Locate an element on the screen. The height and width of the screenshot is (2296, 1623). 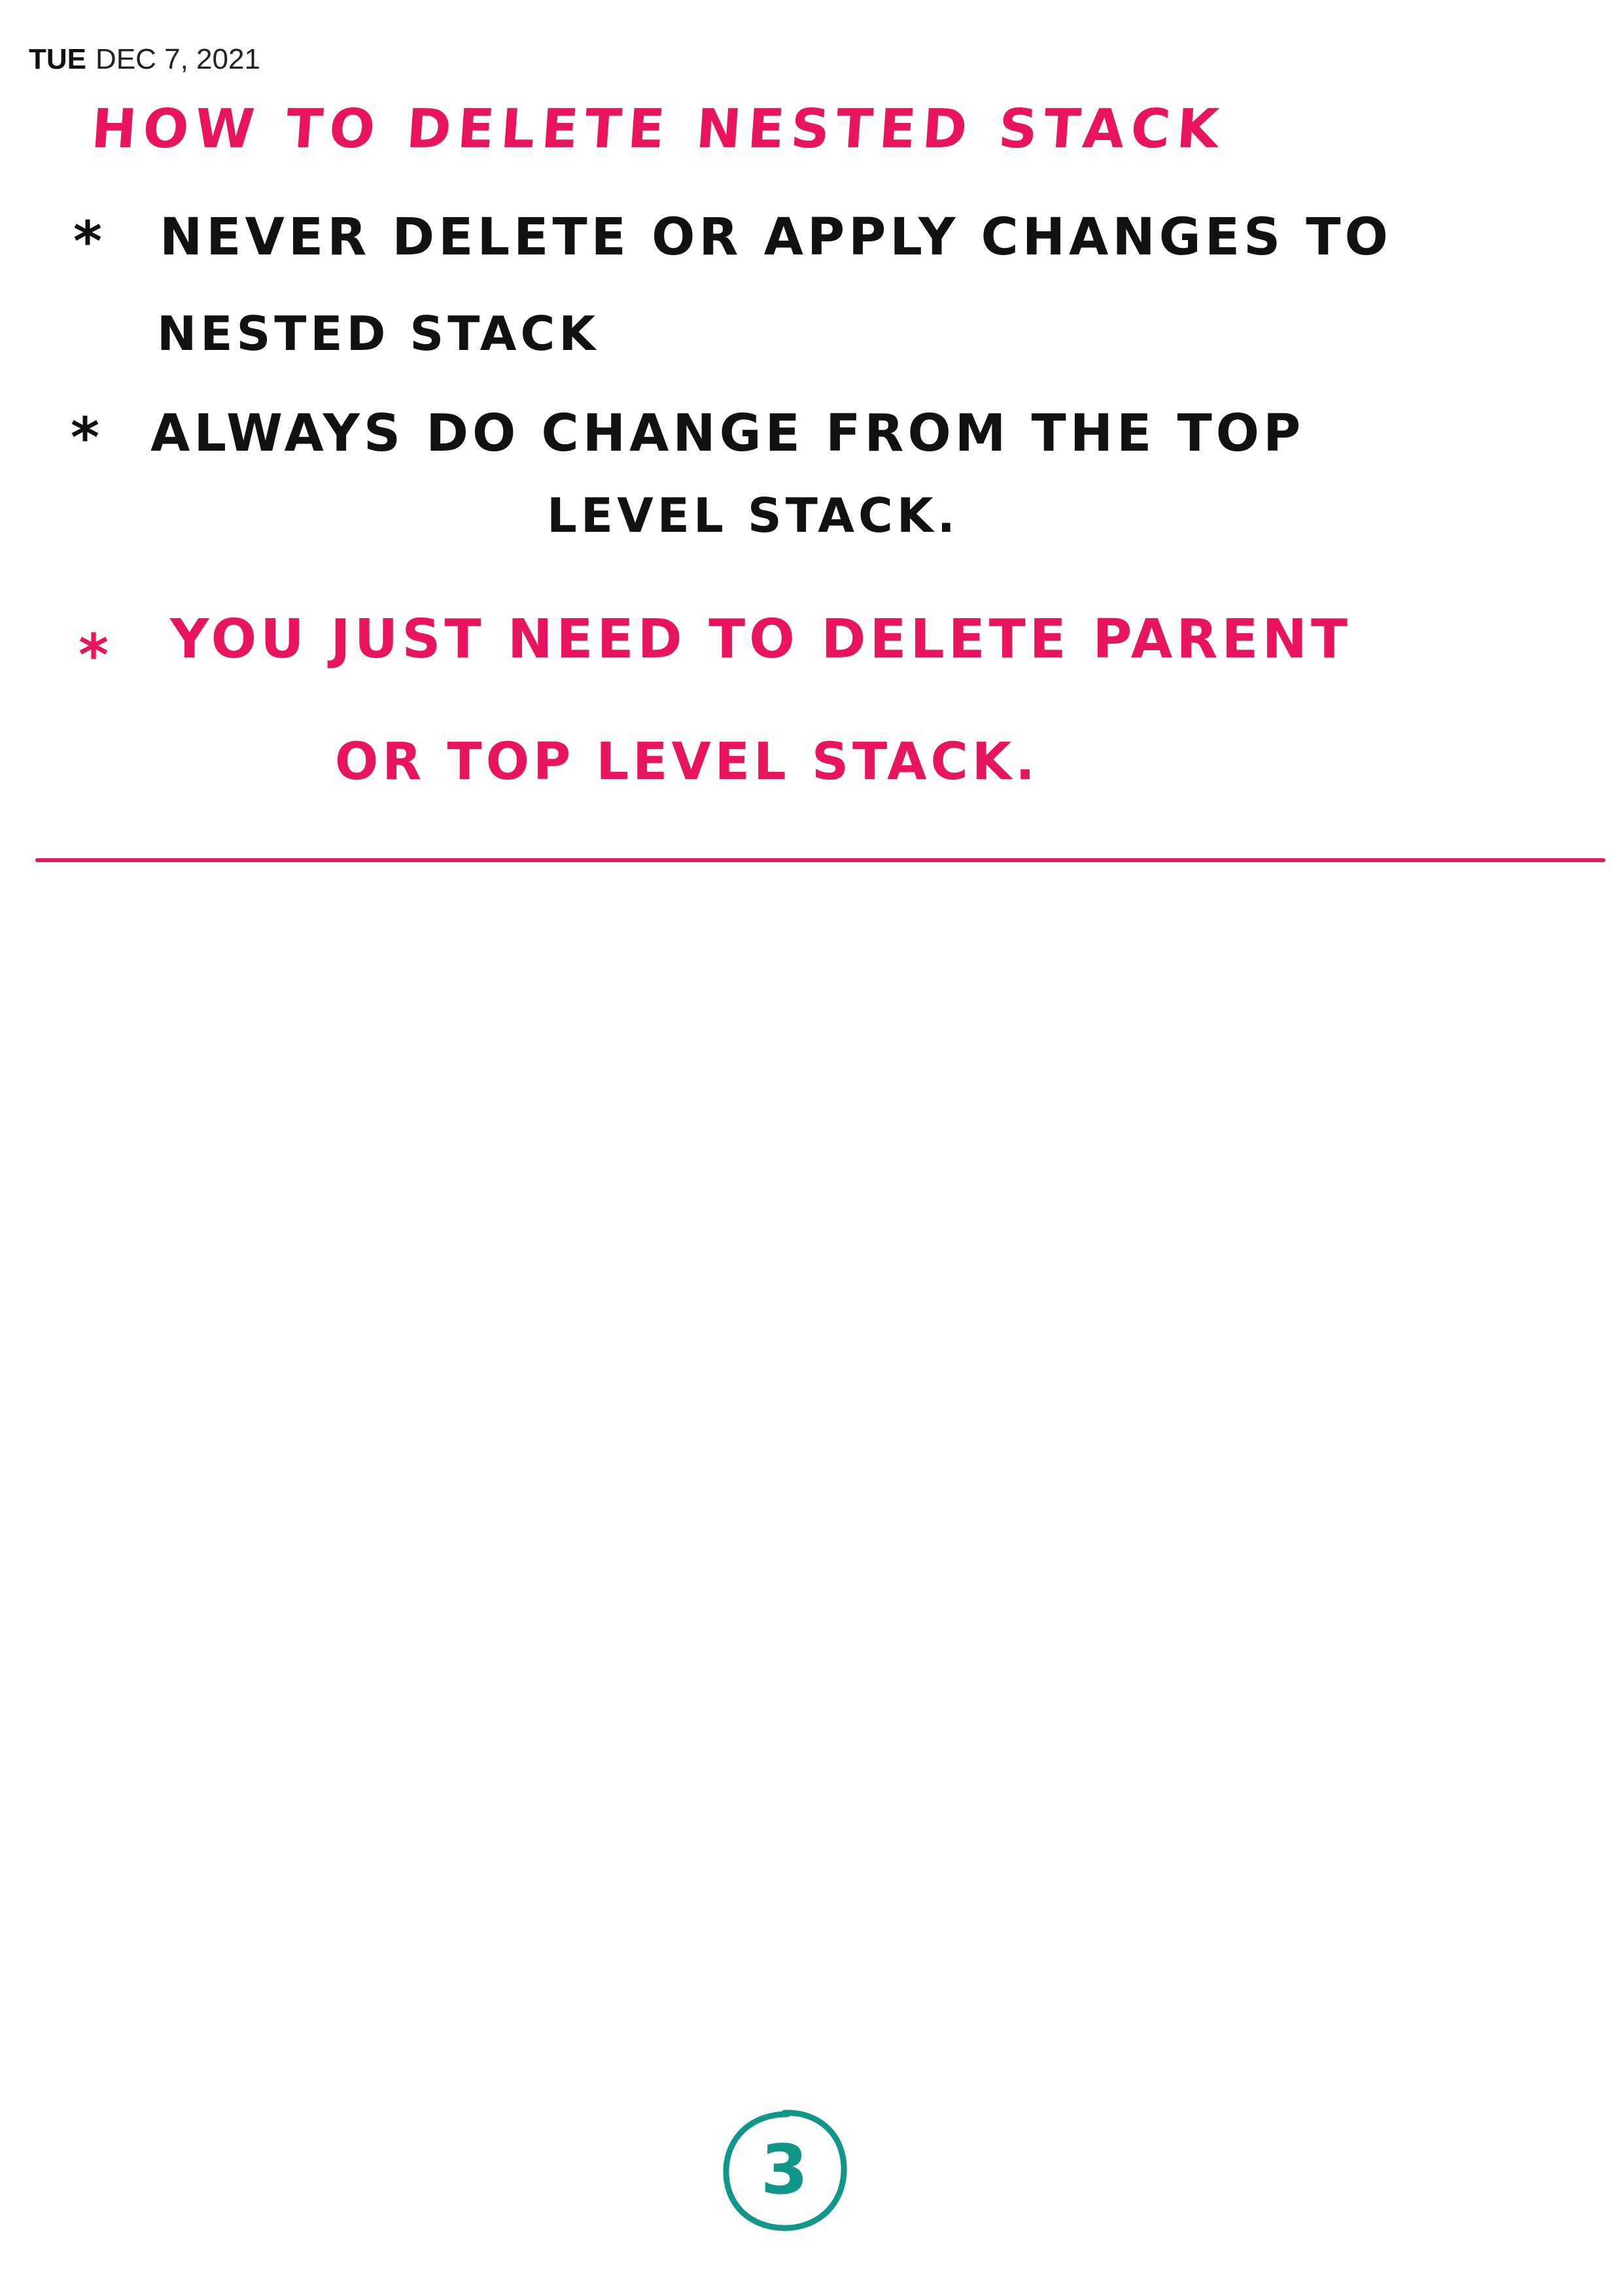
bullet-1-line-1: NEVER DELETE OR APPLY CHANGES TO is located at coordinates (776, 237).